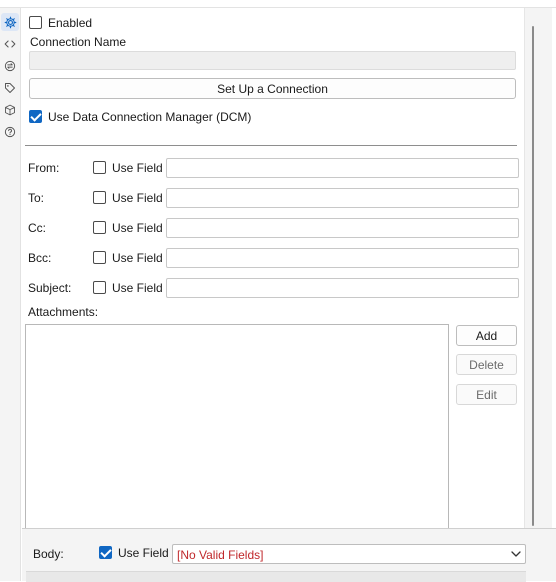 The height and width of the screenshot is (582, 556). Describe the element at coordinates (10, 44) in the screenshot. I see `code-icon` at that location.